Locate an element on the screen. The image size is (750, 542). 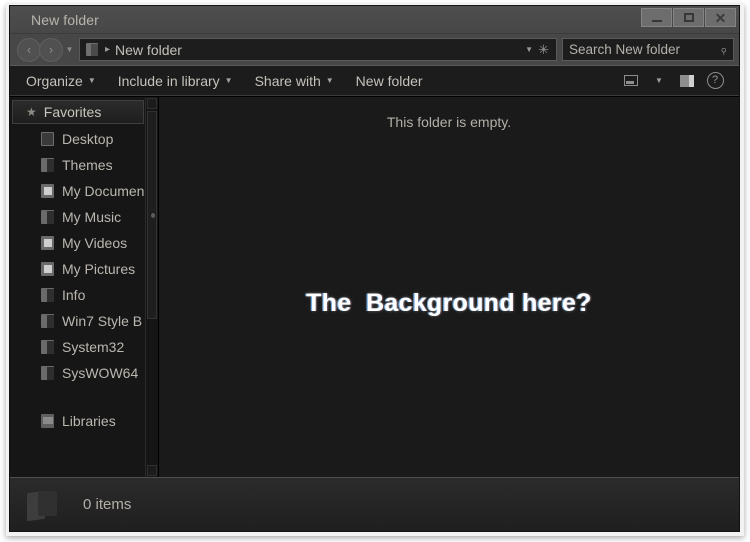
change-view-button is located at coordinates (631, 81).